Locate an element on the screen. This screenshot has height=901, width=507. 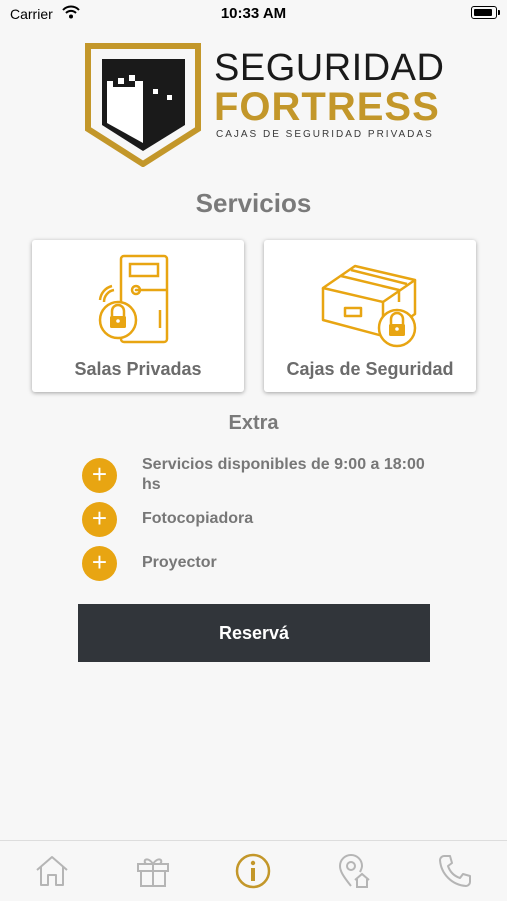
location-home-icon is located at coordinates (354, 871).